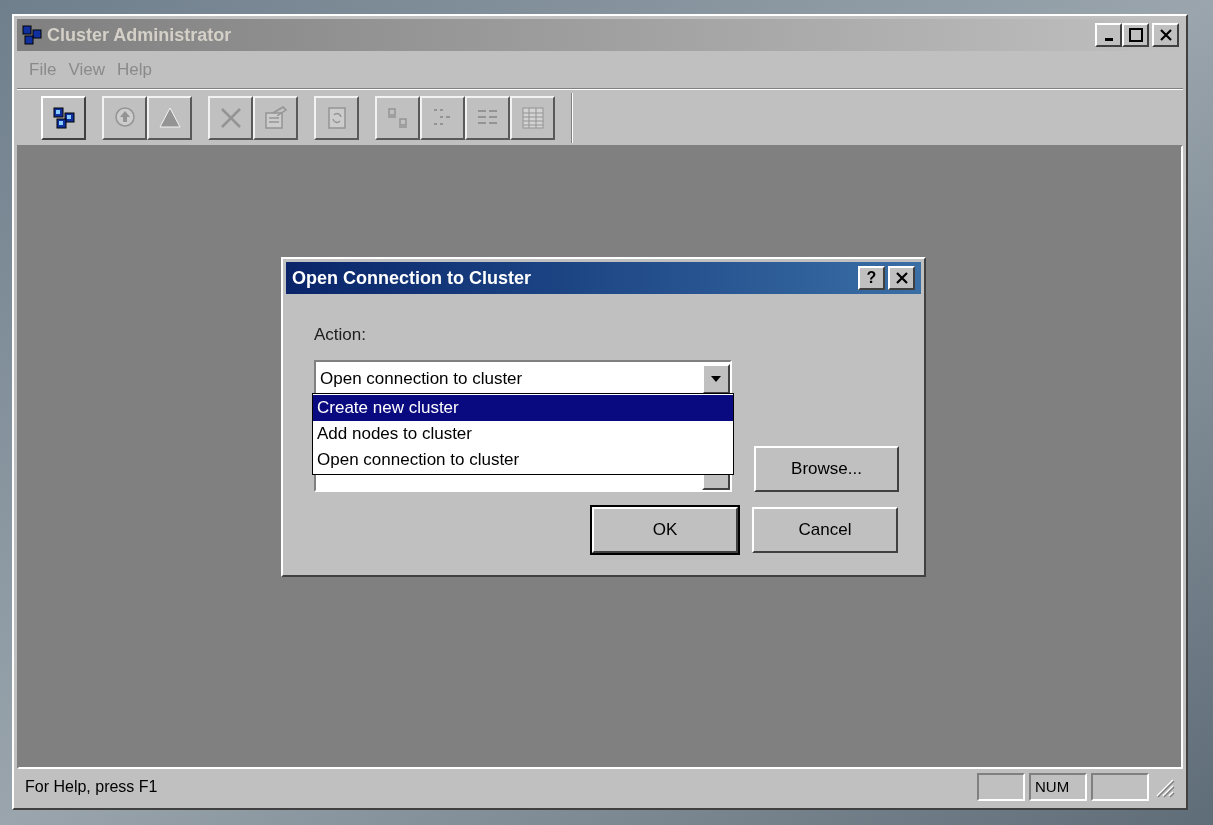 This screenshot has height=825, width=1213. What do you see at coordinates (139, 35) in the screenshot?
I see `window-title: Cluster Administrator` at bounding box center [139, 35].